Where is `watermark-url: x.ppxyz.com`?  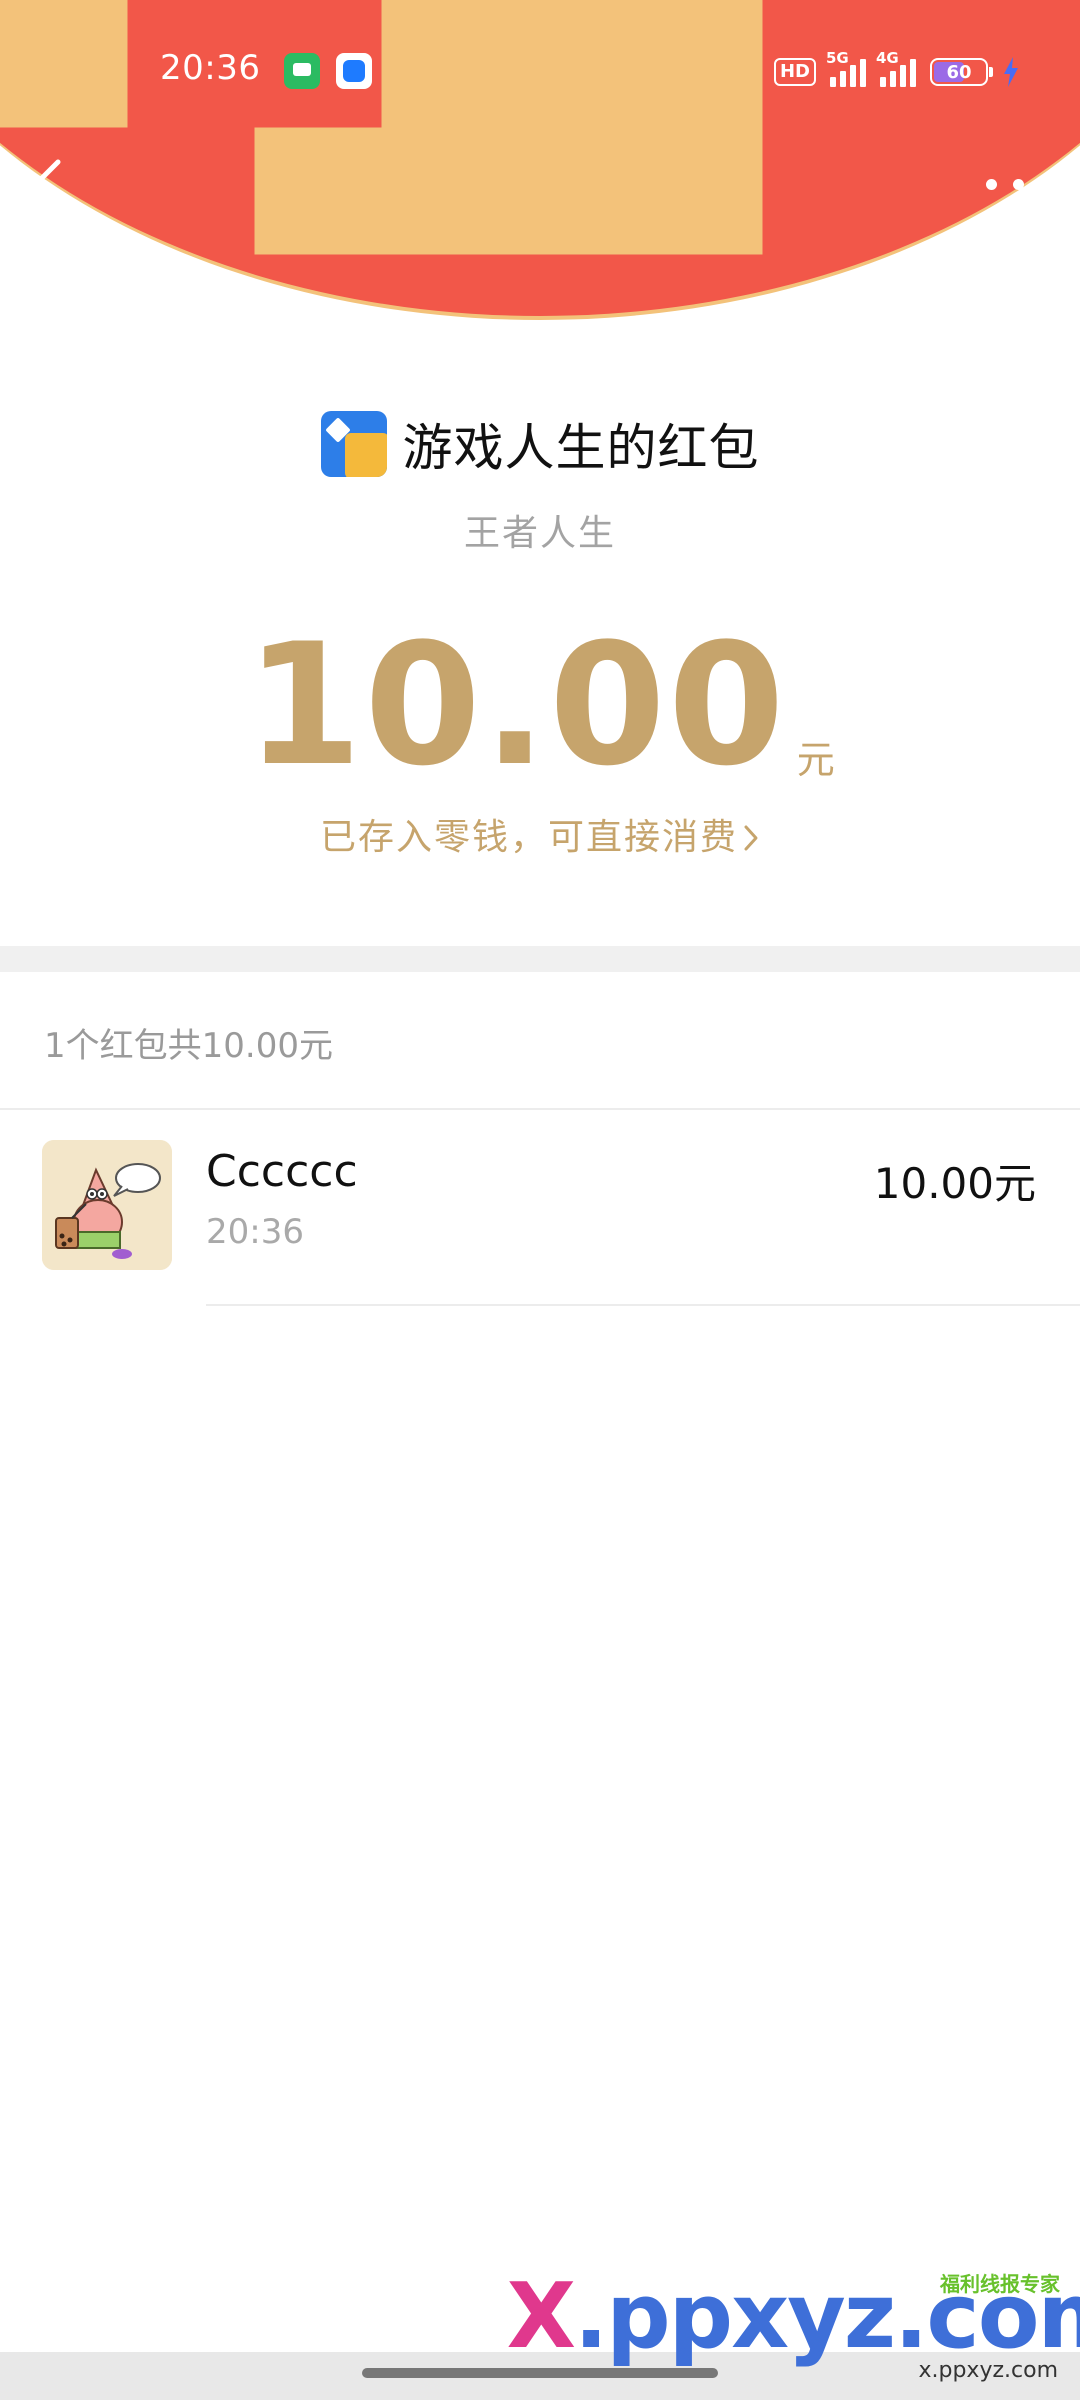
watermark-url: x.ppxyz.com is located at coordinates (988, 2370).